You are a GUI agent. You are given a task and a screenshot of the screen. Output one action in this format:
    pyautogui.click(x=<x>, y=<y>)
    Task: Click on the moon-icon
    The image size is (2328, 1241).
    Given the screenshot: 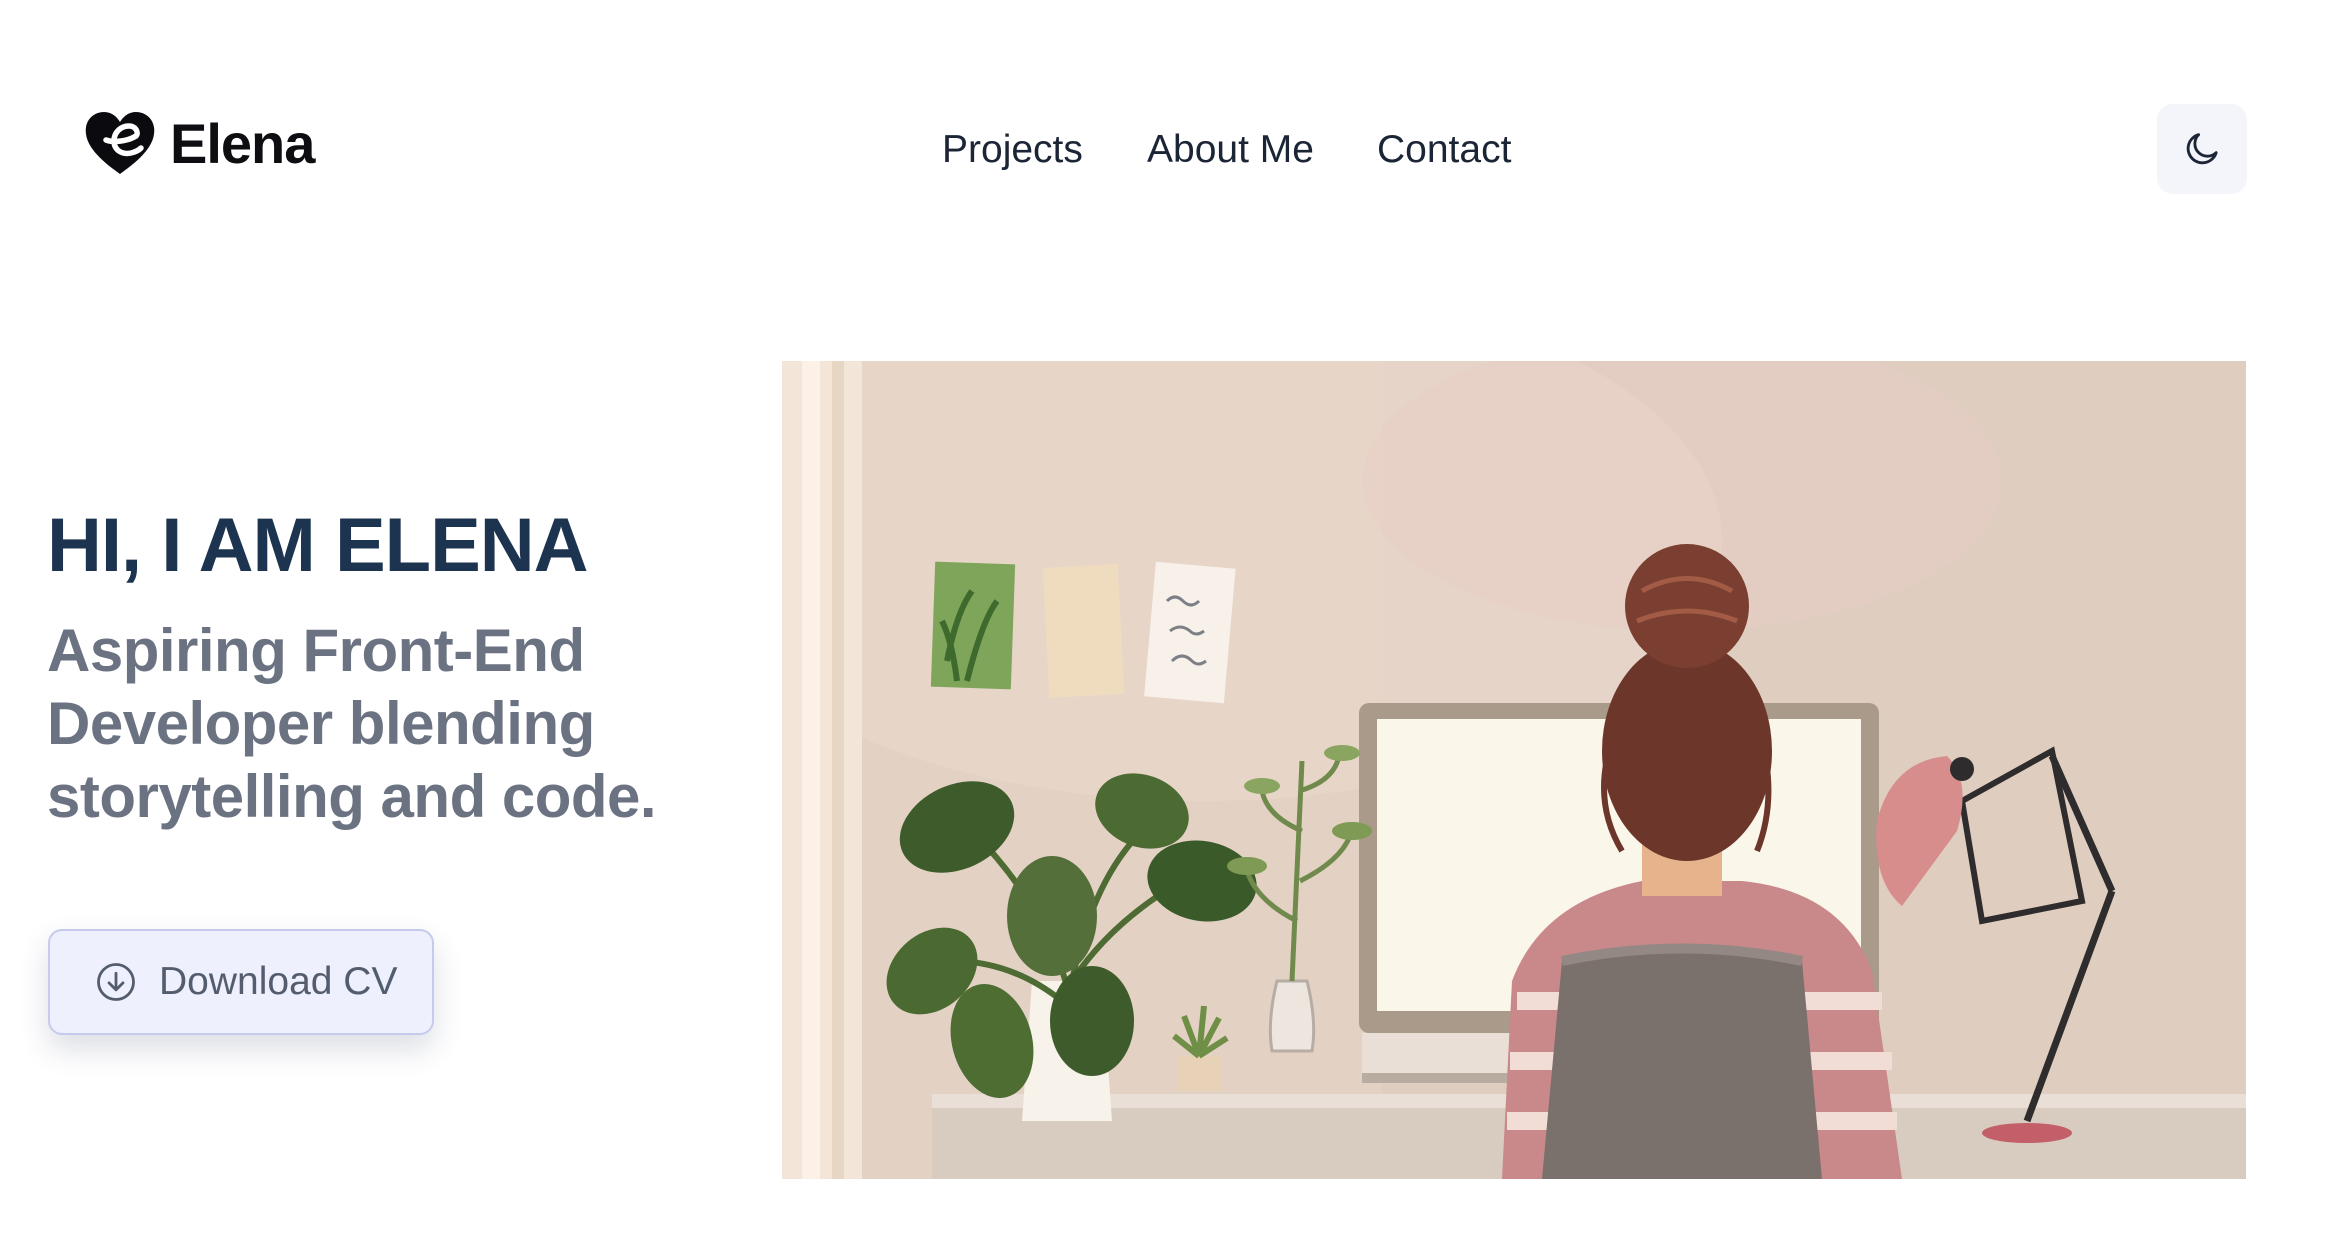 What is the action you would take?
    pyautogui.click(x=2202, y=149)
    